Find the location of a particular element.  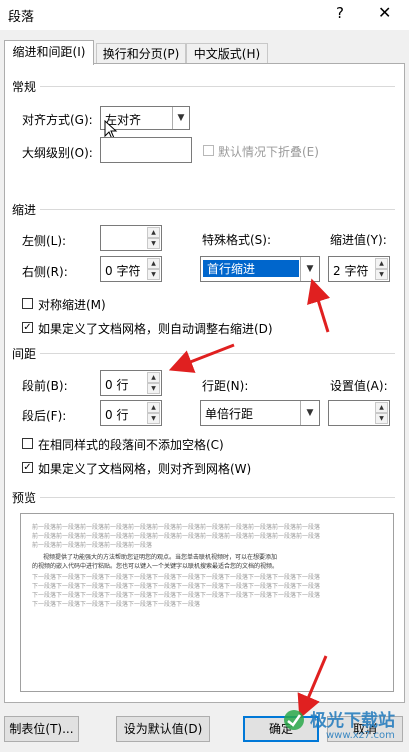

watermark-text: 极光下载站 is located at coordinates (352, 721).